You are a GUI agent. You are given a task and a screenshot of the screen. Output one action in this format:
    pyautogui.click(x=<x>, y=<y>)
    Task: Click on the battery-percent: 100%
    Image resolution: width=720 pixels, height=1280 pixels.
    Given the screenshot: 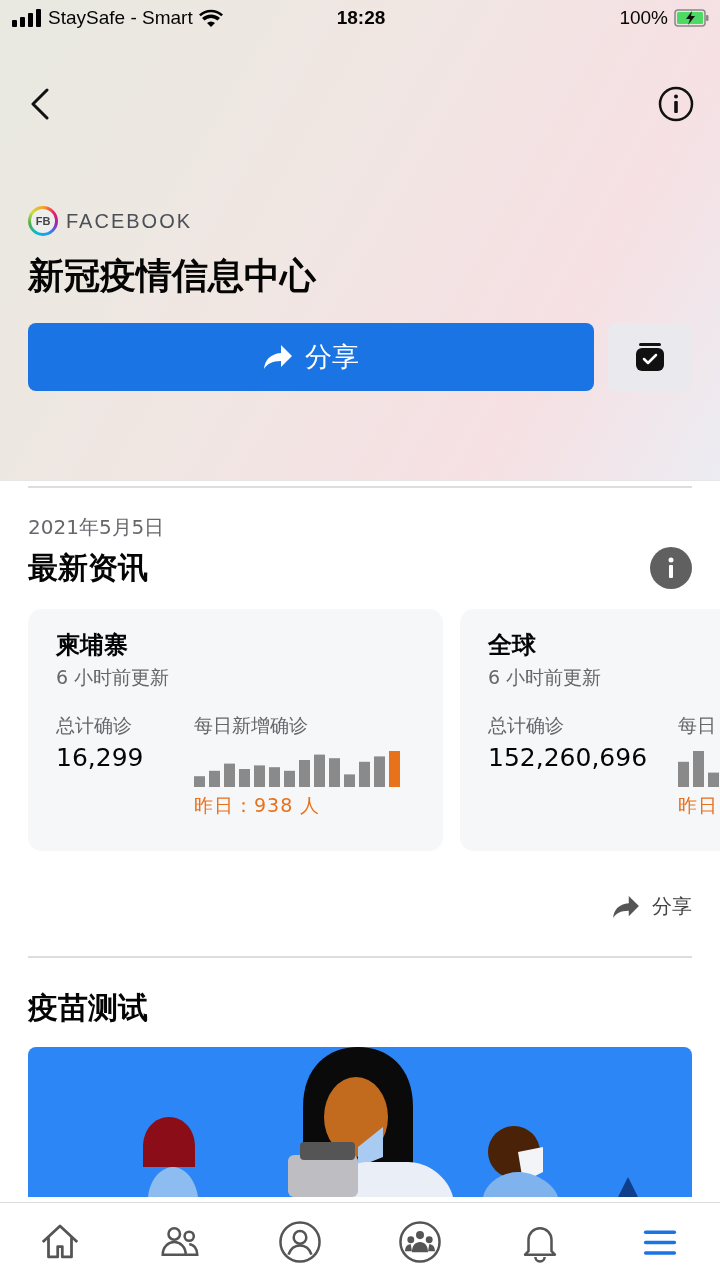 What is the action you would take?
    pyautogui.click(x=643, y=18)
    